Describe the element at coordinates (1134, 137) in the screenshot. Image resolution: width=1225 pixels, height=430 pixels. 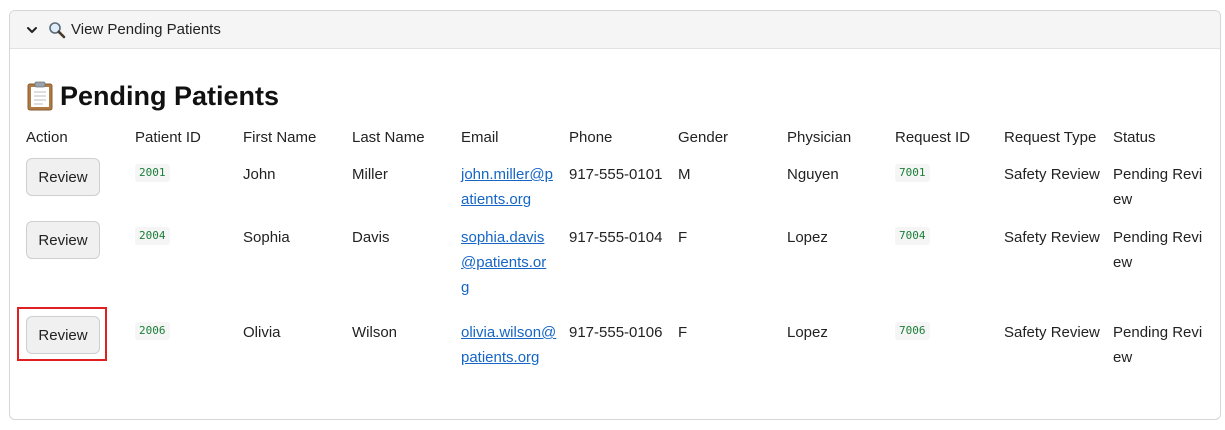
I see `column-header: Status` at that location.